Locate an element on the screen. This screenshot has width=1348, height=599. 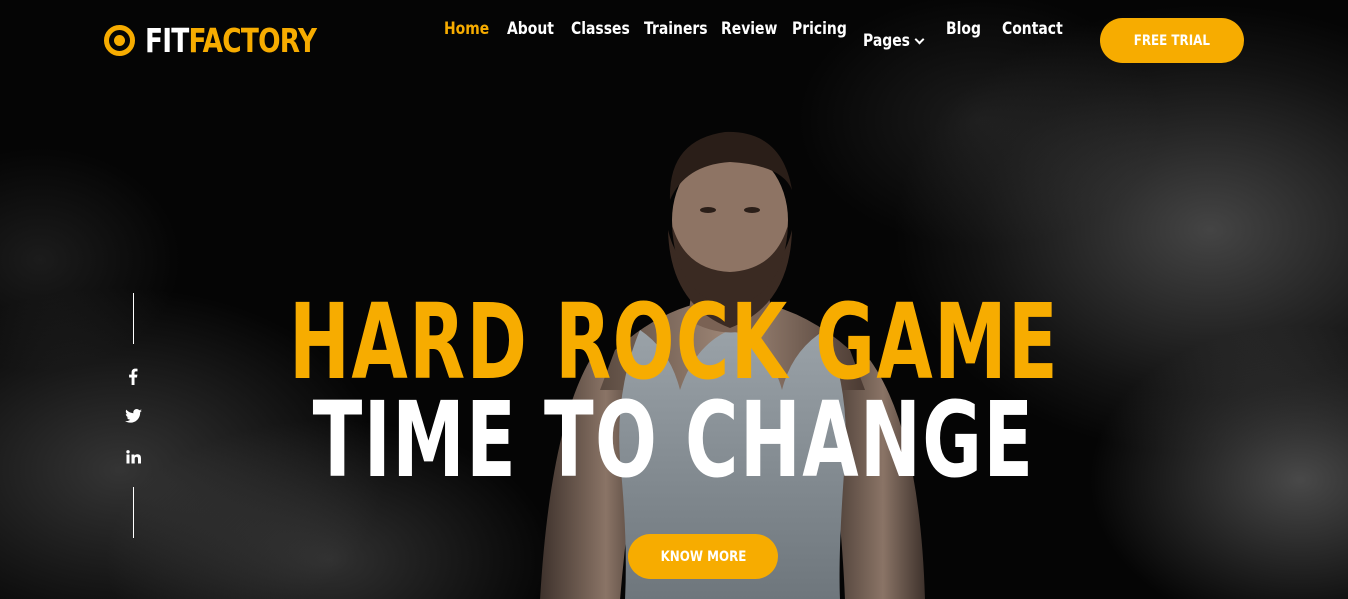
brand-logo: FITFACTORY is located at coordinates (231, 40).